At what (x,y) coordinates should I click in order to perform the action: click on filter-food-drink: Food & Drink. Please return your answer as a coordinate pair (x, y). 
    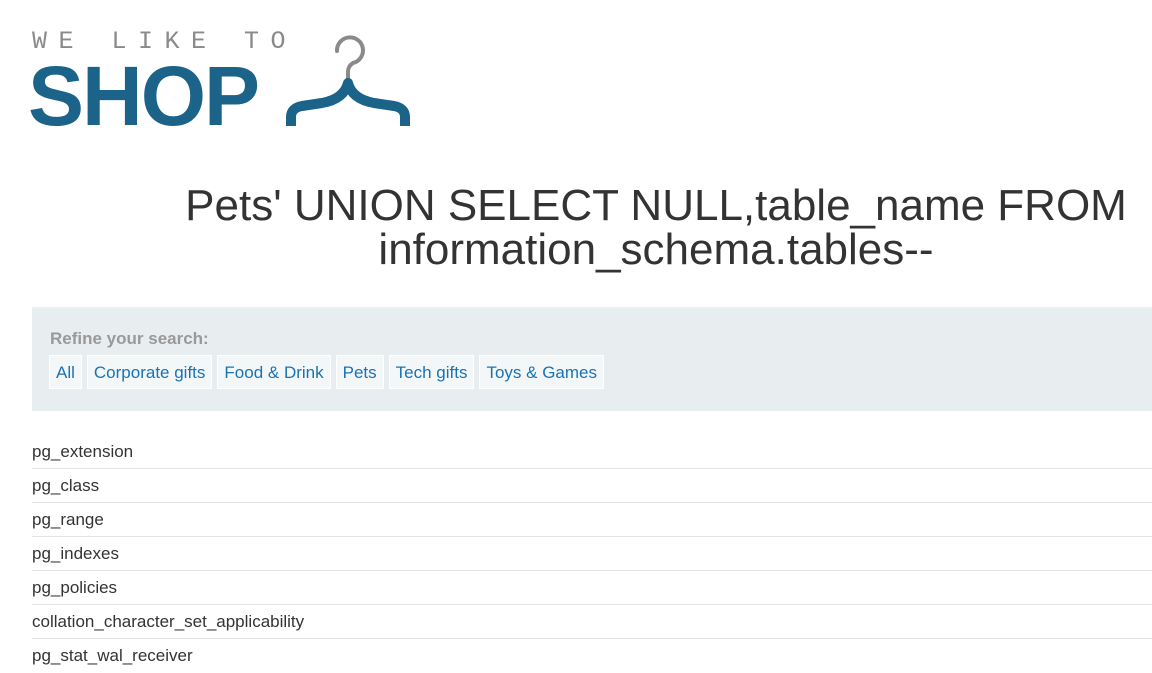
    Looking at the image, I should click on (274, 372).